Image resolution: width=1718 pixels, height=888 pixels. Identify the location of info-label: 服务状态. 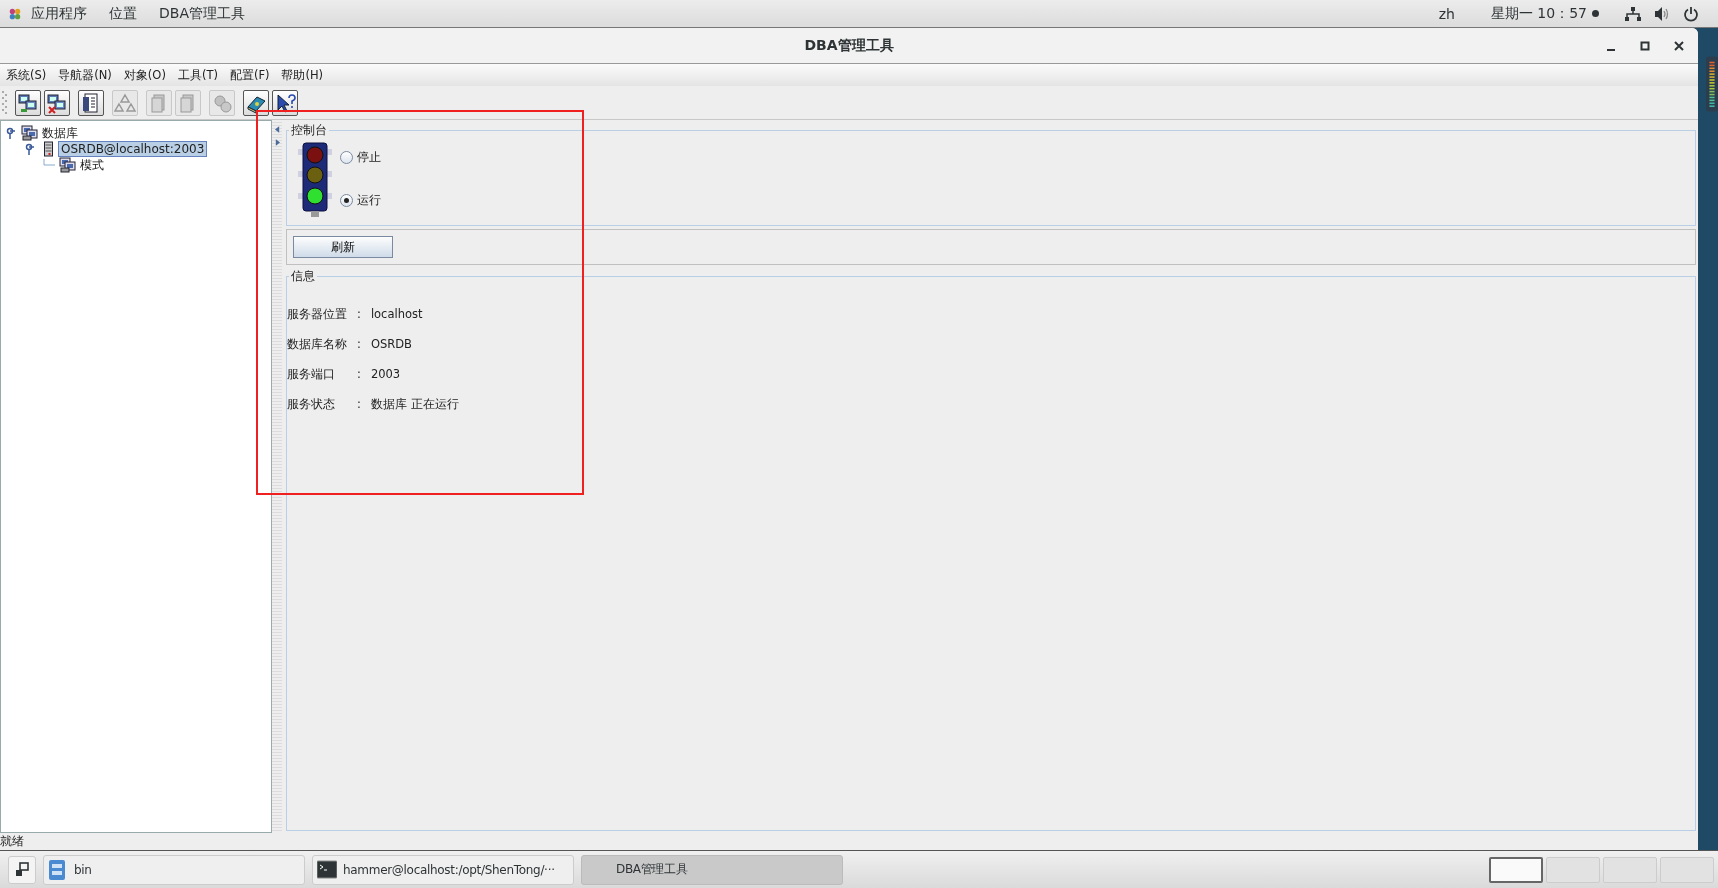
(311, 404).